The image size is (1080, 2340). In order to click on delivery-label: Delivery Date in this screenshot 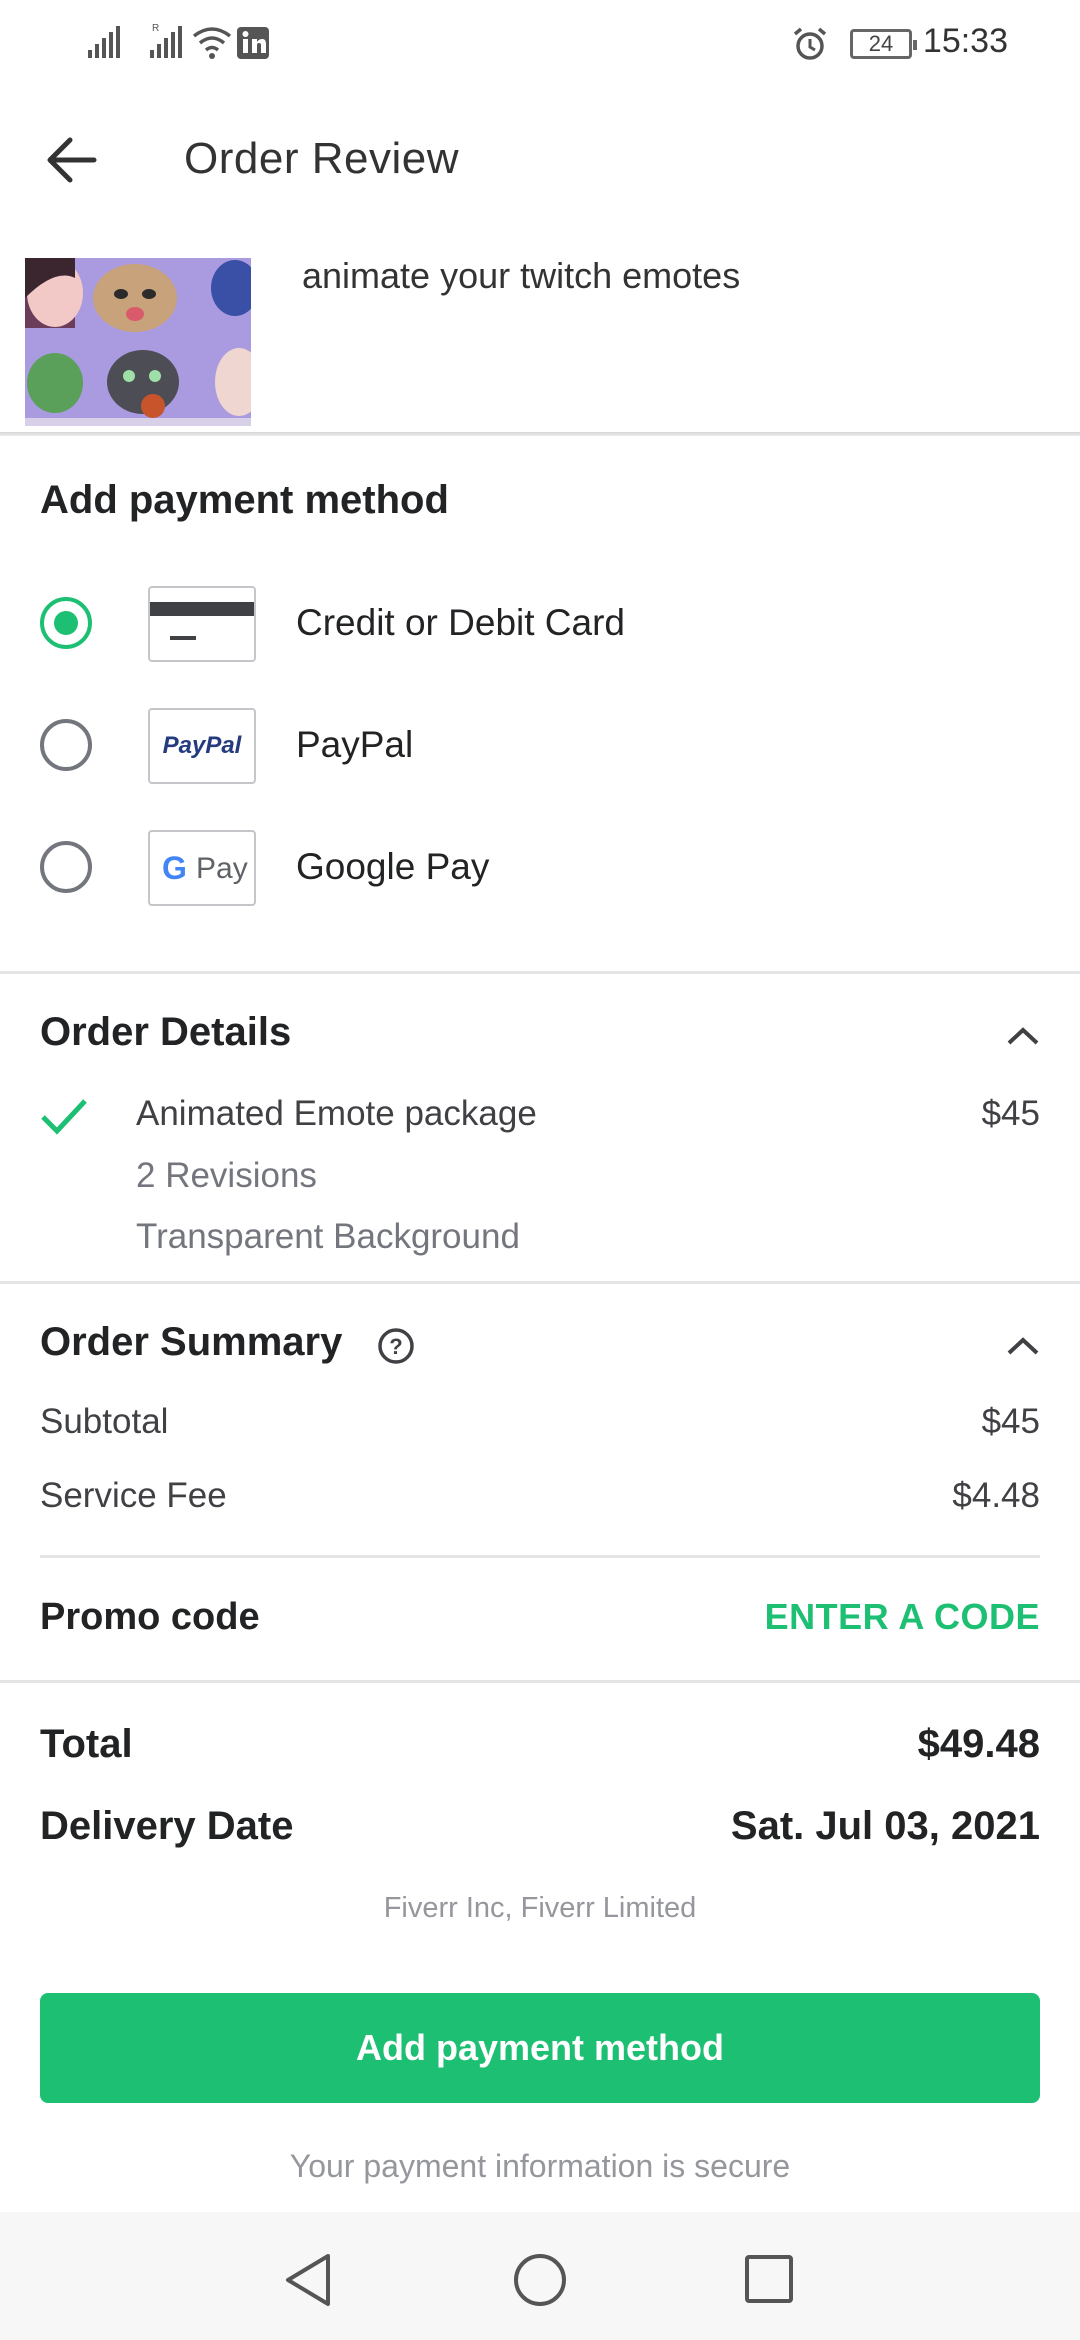, I will do `click(167, 1826)`.